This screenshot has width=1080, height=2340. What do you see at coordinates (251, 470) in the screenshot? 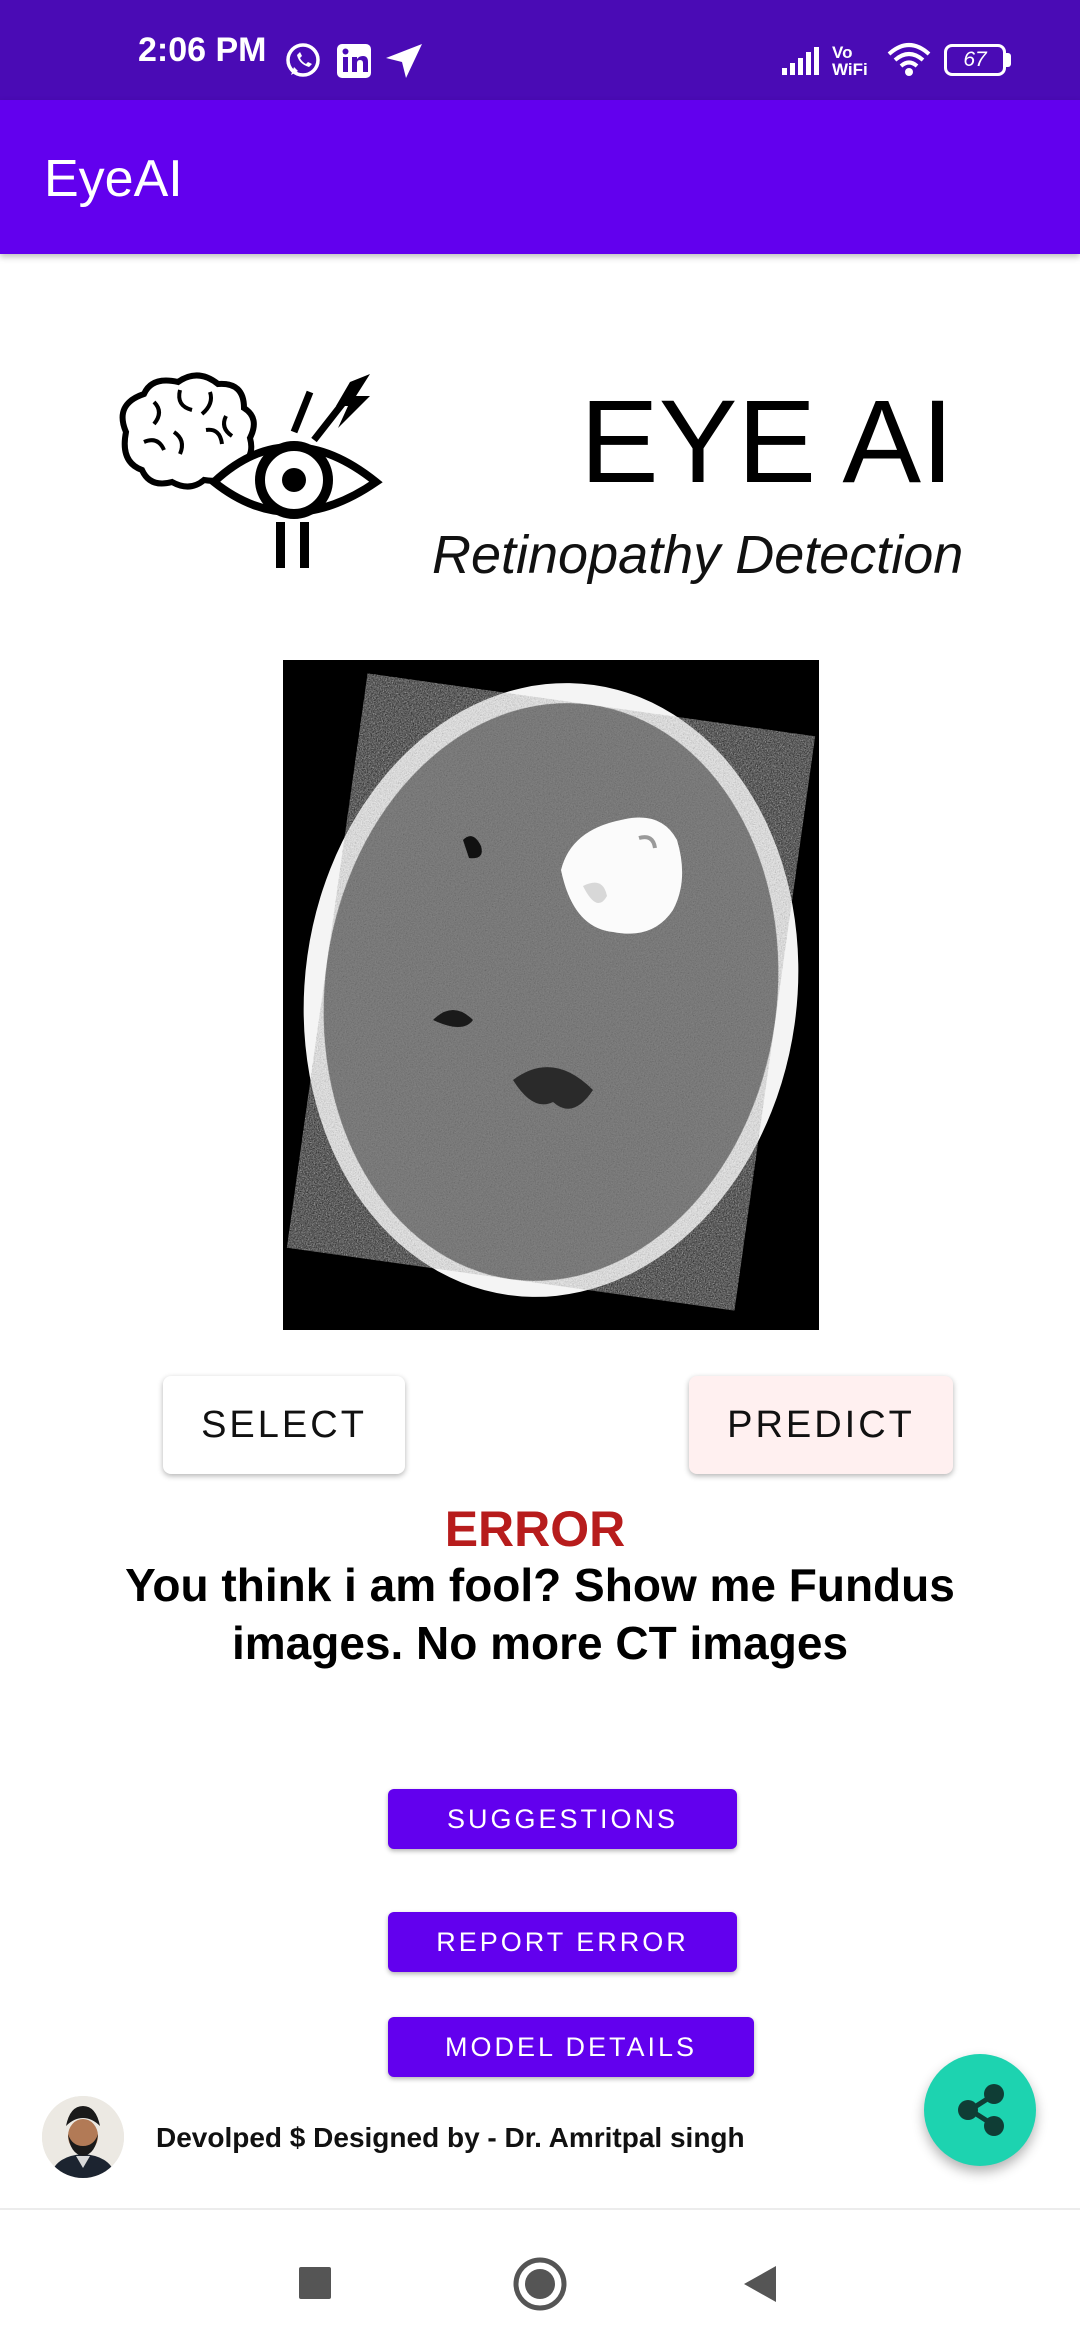
I see `brain-eye-logo-icon` at bounding box center [251, 470].